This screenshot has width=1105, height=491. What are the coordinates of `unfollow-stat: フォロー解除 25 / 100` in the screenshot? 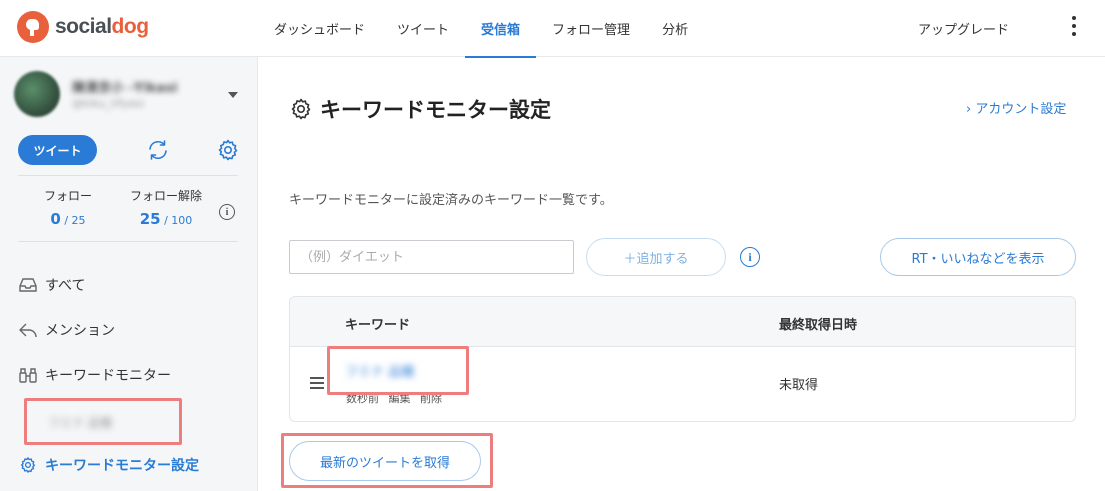 It's located at (166, 207).